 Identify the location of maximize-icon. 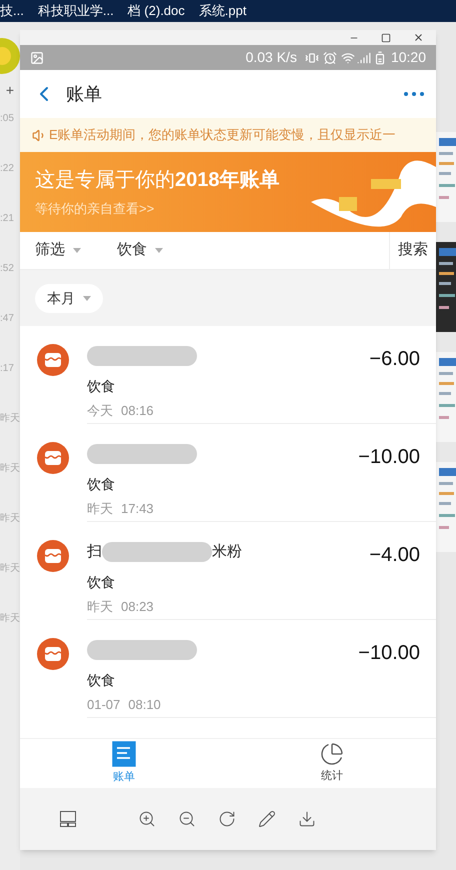
(386, 37).